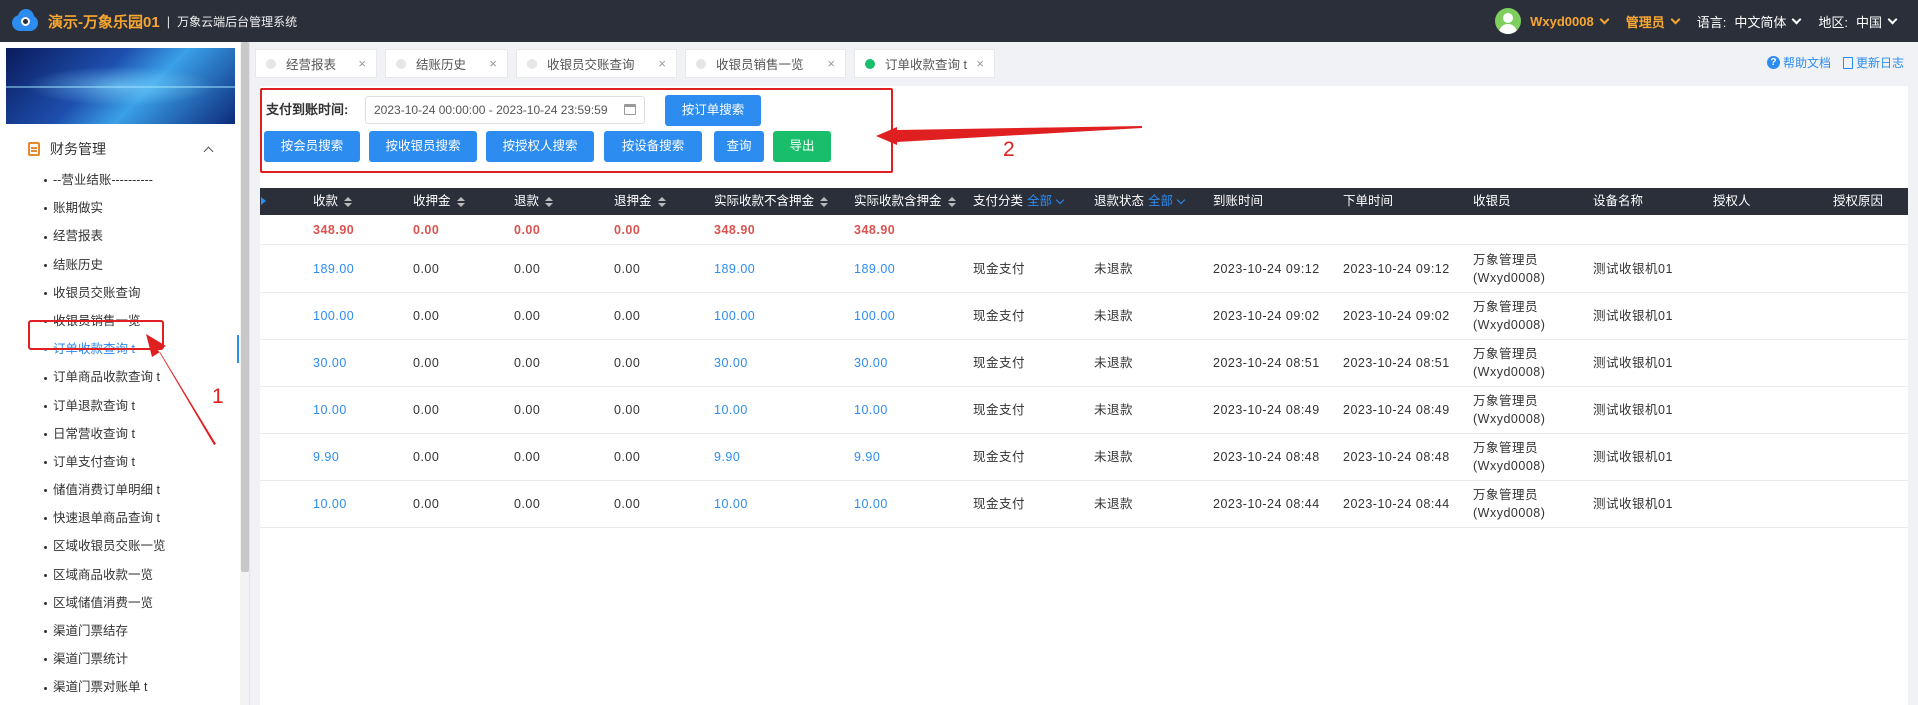 This screenshot has width=1918, height=705. I want to click on sidebar-scrollbar-thumb, so click(245, 307).